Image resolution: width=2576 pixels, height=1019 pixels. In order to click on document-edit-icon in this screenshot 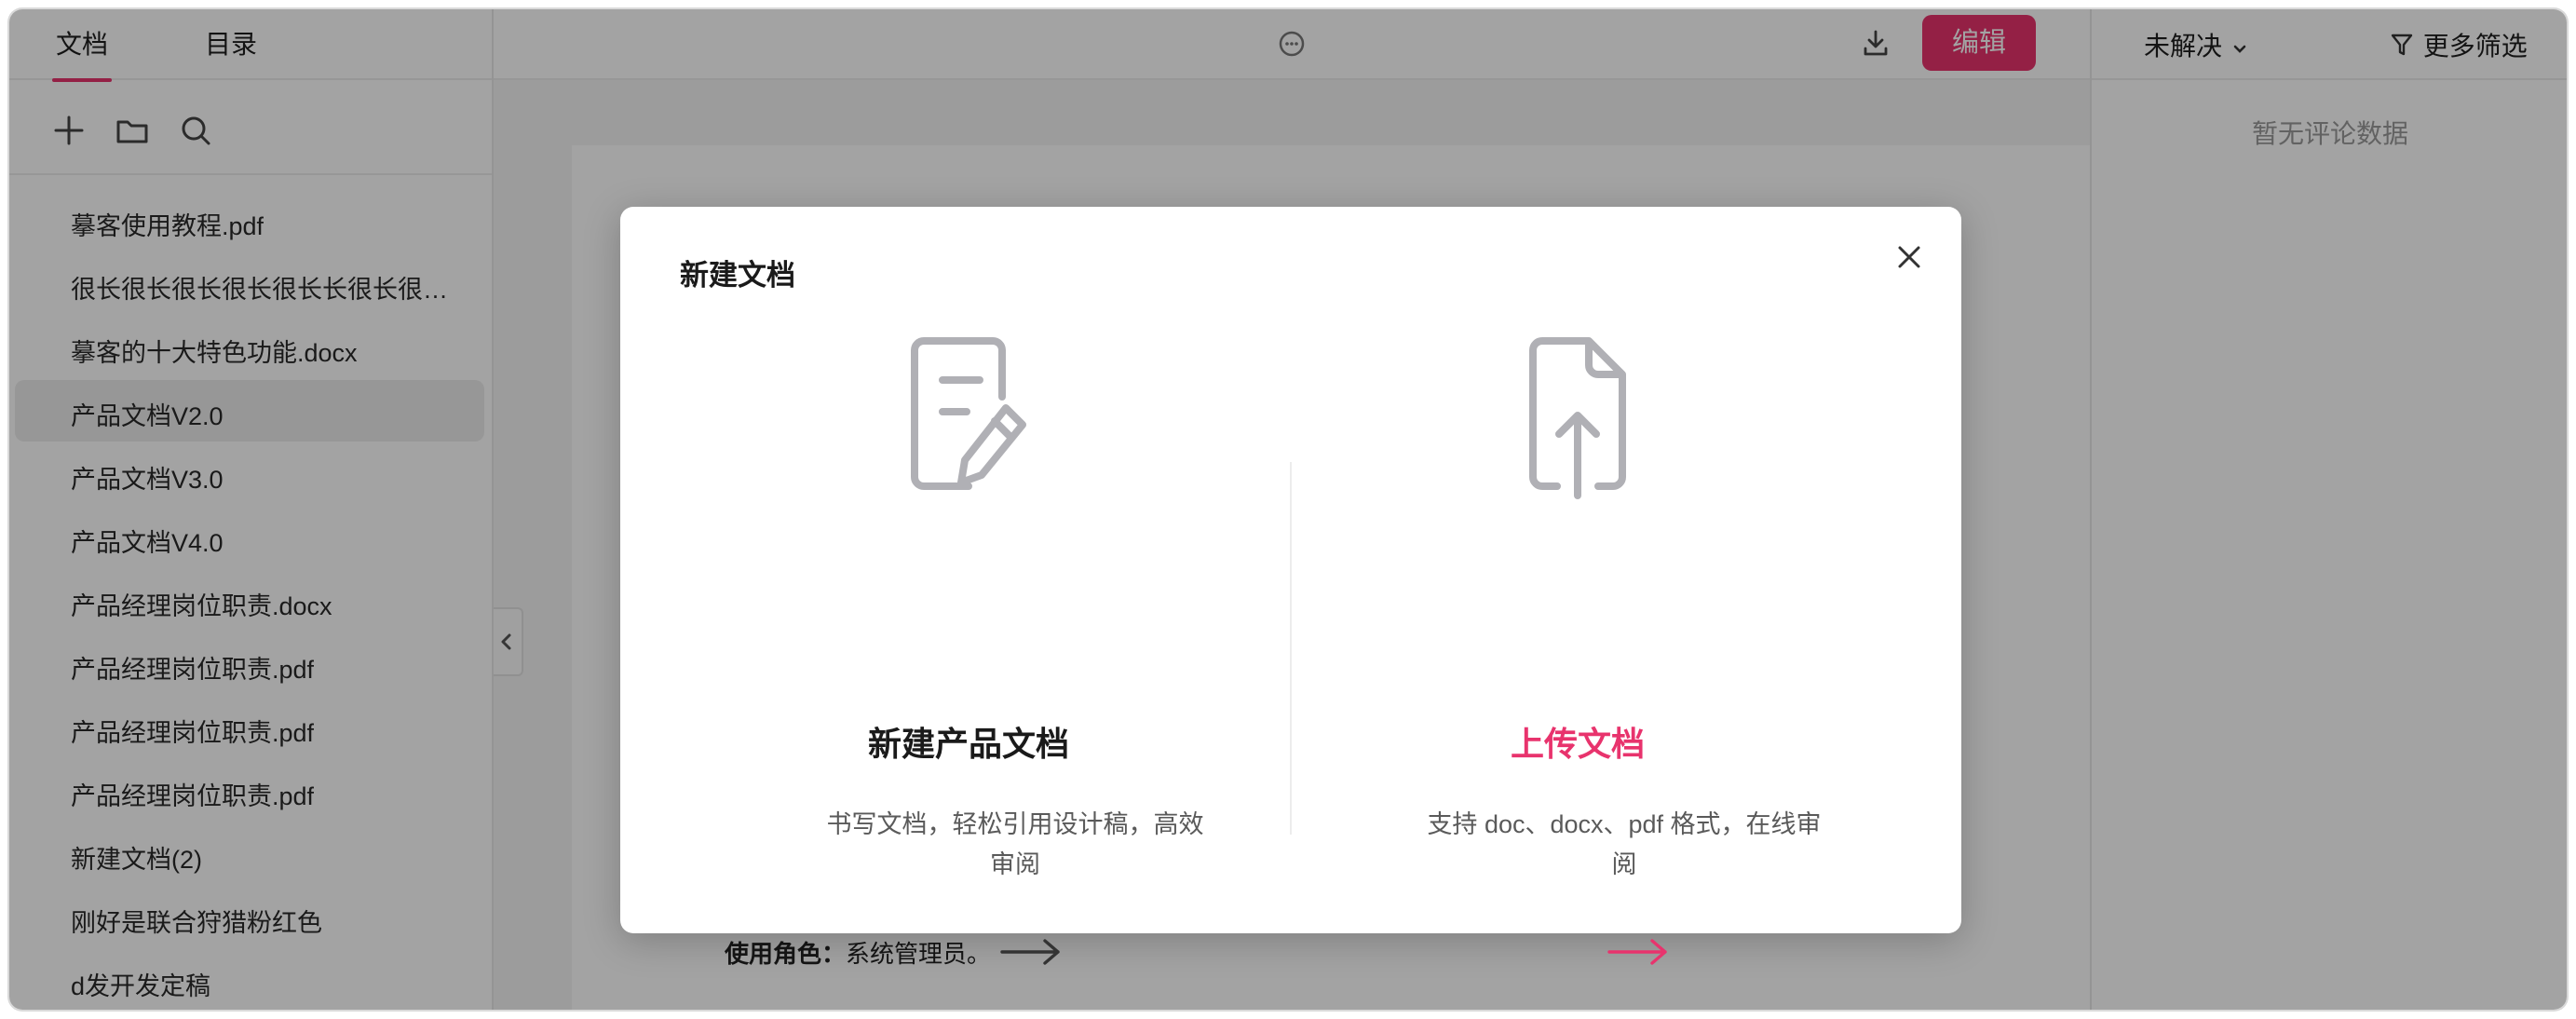, I will do `click(968, 413)`.